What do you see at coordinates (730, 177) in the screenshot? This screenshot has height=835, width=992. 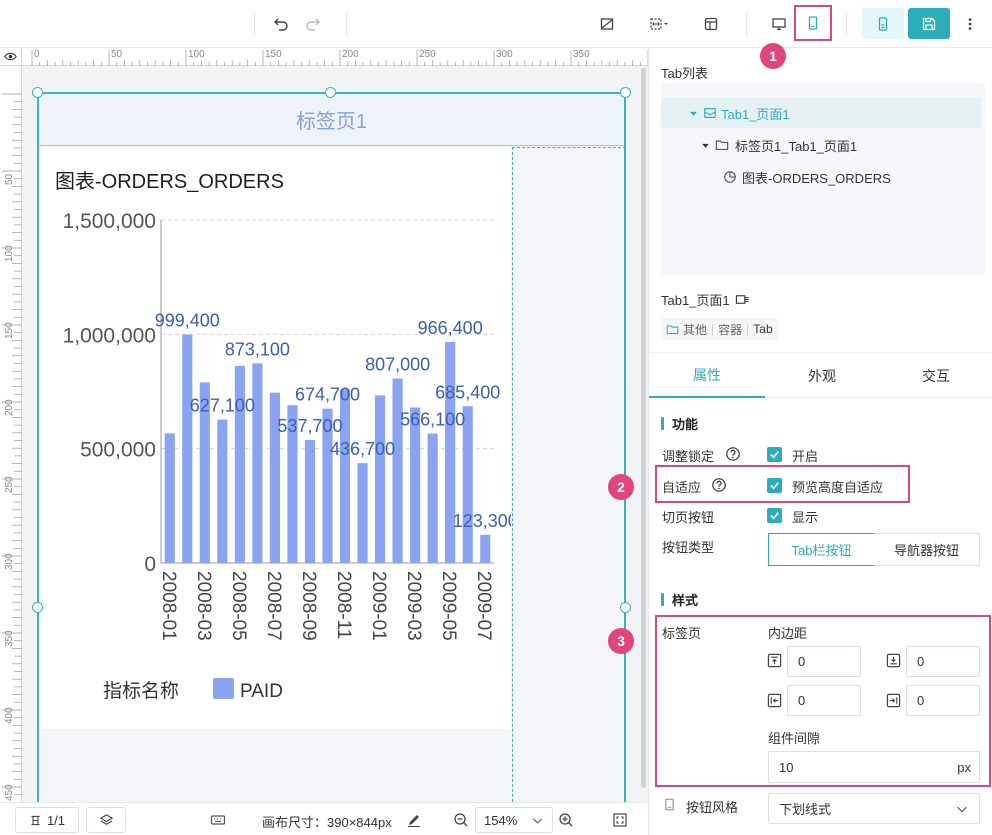 I see `pie-chart-icon` at bounding box center [730, 177].